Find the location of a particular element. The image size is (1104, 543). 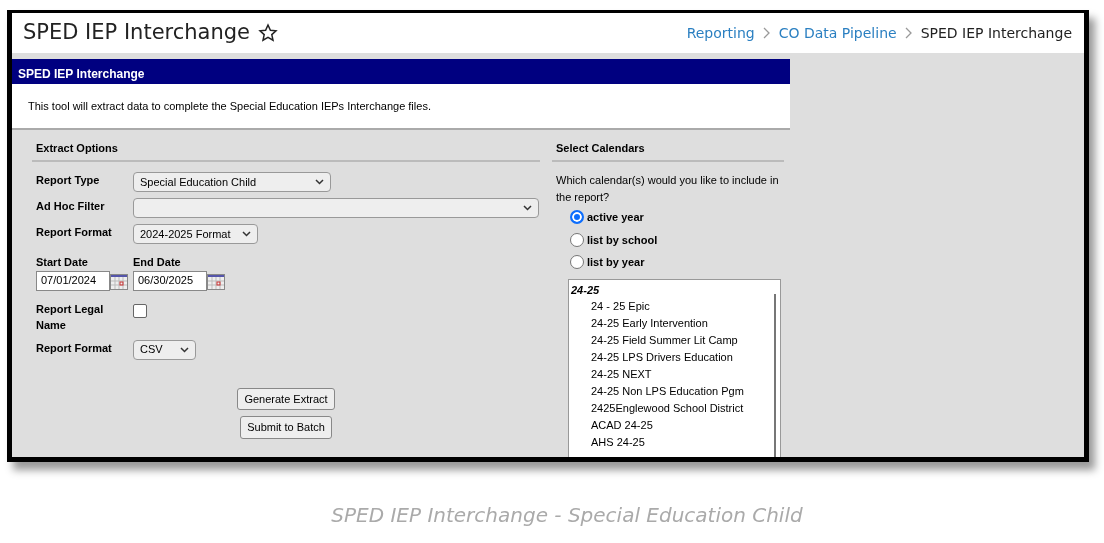

dropdown is located at coordinates (336, 208).